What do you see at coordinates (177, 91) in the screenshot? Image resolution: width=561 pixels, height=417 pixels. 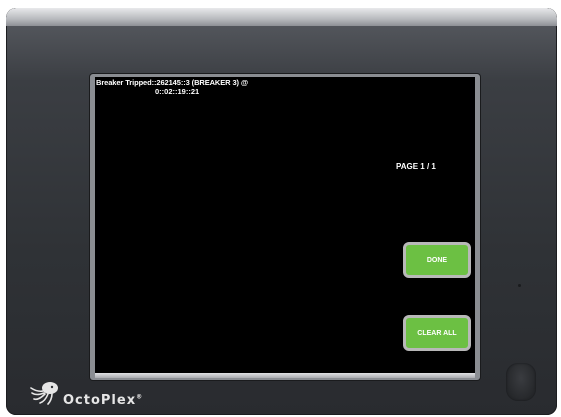 I see `alarm-timestamp: 0::02::19::21` at bounding box center [177, 91].